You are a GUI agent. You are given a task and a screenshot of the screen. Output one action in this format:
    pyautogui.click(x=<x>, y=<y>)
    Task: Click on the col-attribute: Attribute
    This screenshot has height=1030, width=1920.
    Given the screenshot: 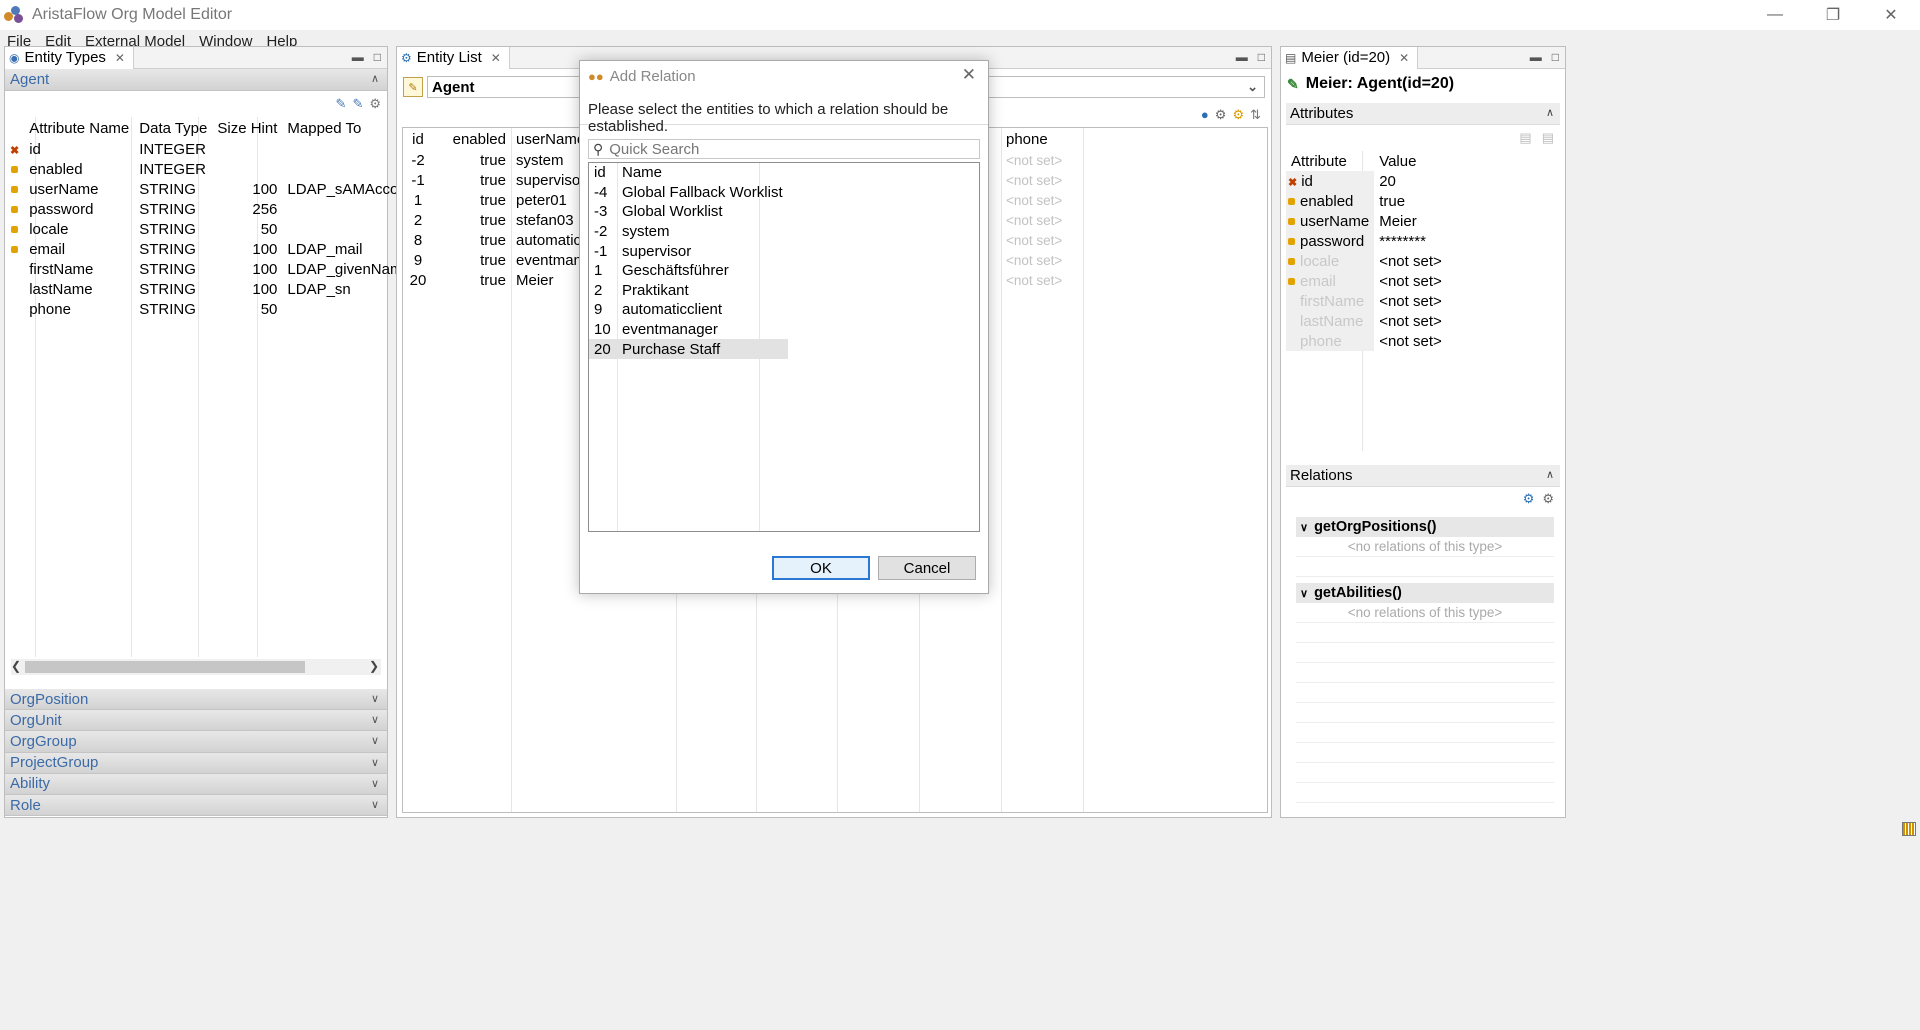 What is the action you would take?
    pyautogui.click(x=1330, y=161)
    